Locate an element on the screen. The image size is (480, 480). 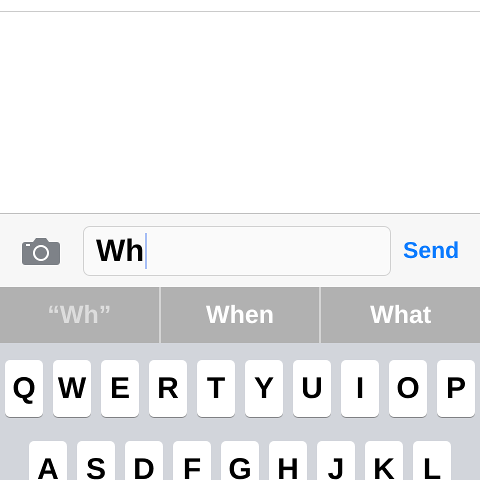
keyboard-key: H is located at coordinates (288, 460).